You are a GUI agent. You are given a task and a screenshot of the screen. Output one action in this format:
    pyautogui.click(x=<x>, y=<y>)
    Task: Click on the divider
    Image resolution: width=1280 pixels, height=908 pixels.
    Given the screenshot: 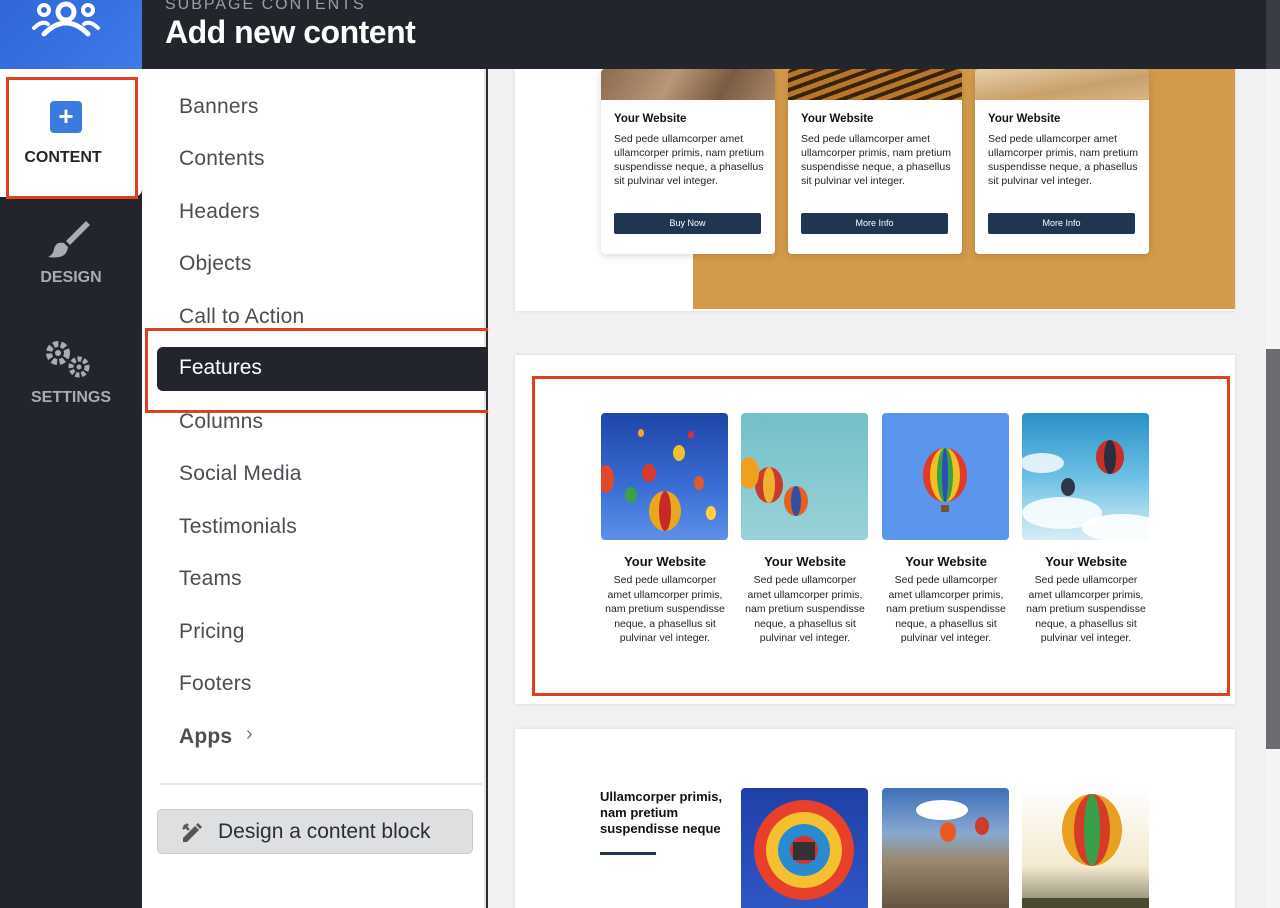 What is the action you would take?
    pyautogui.click(x=321, y=784)
    